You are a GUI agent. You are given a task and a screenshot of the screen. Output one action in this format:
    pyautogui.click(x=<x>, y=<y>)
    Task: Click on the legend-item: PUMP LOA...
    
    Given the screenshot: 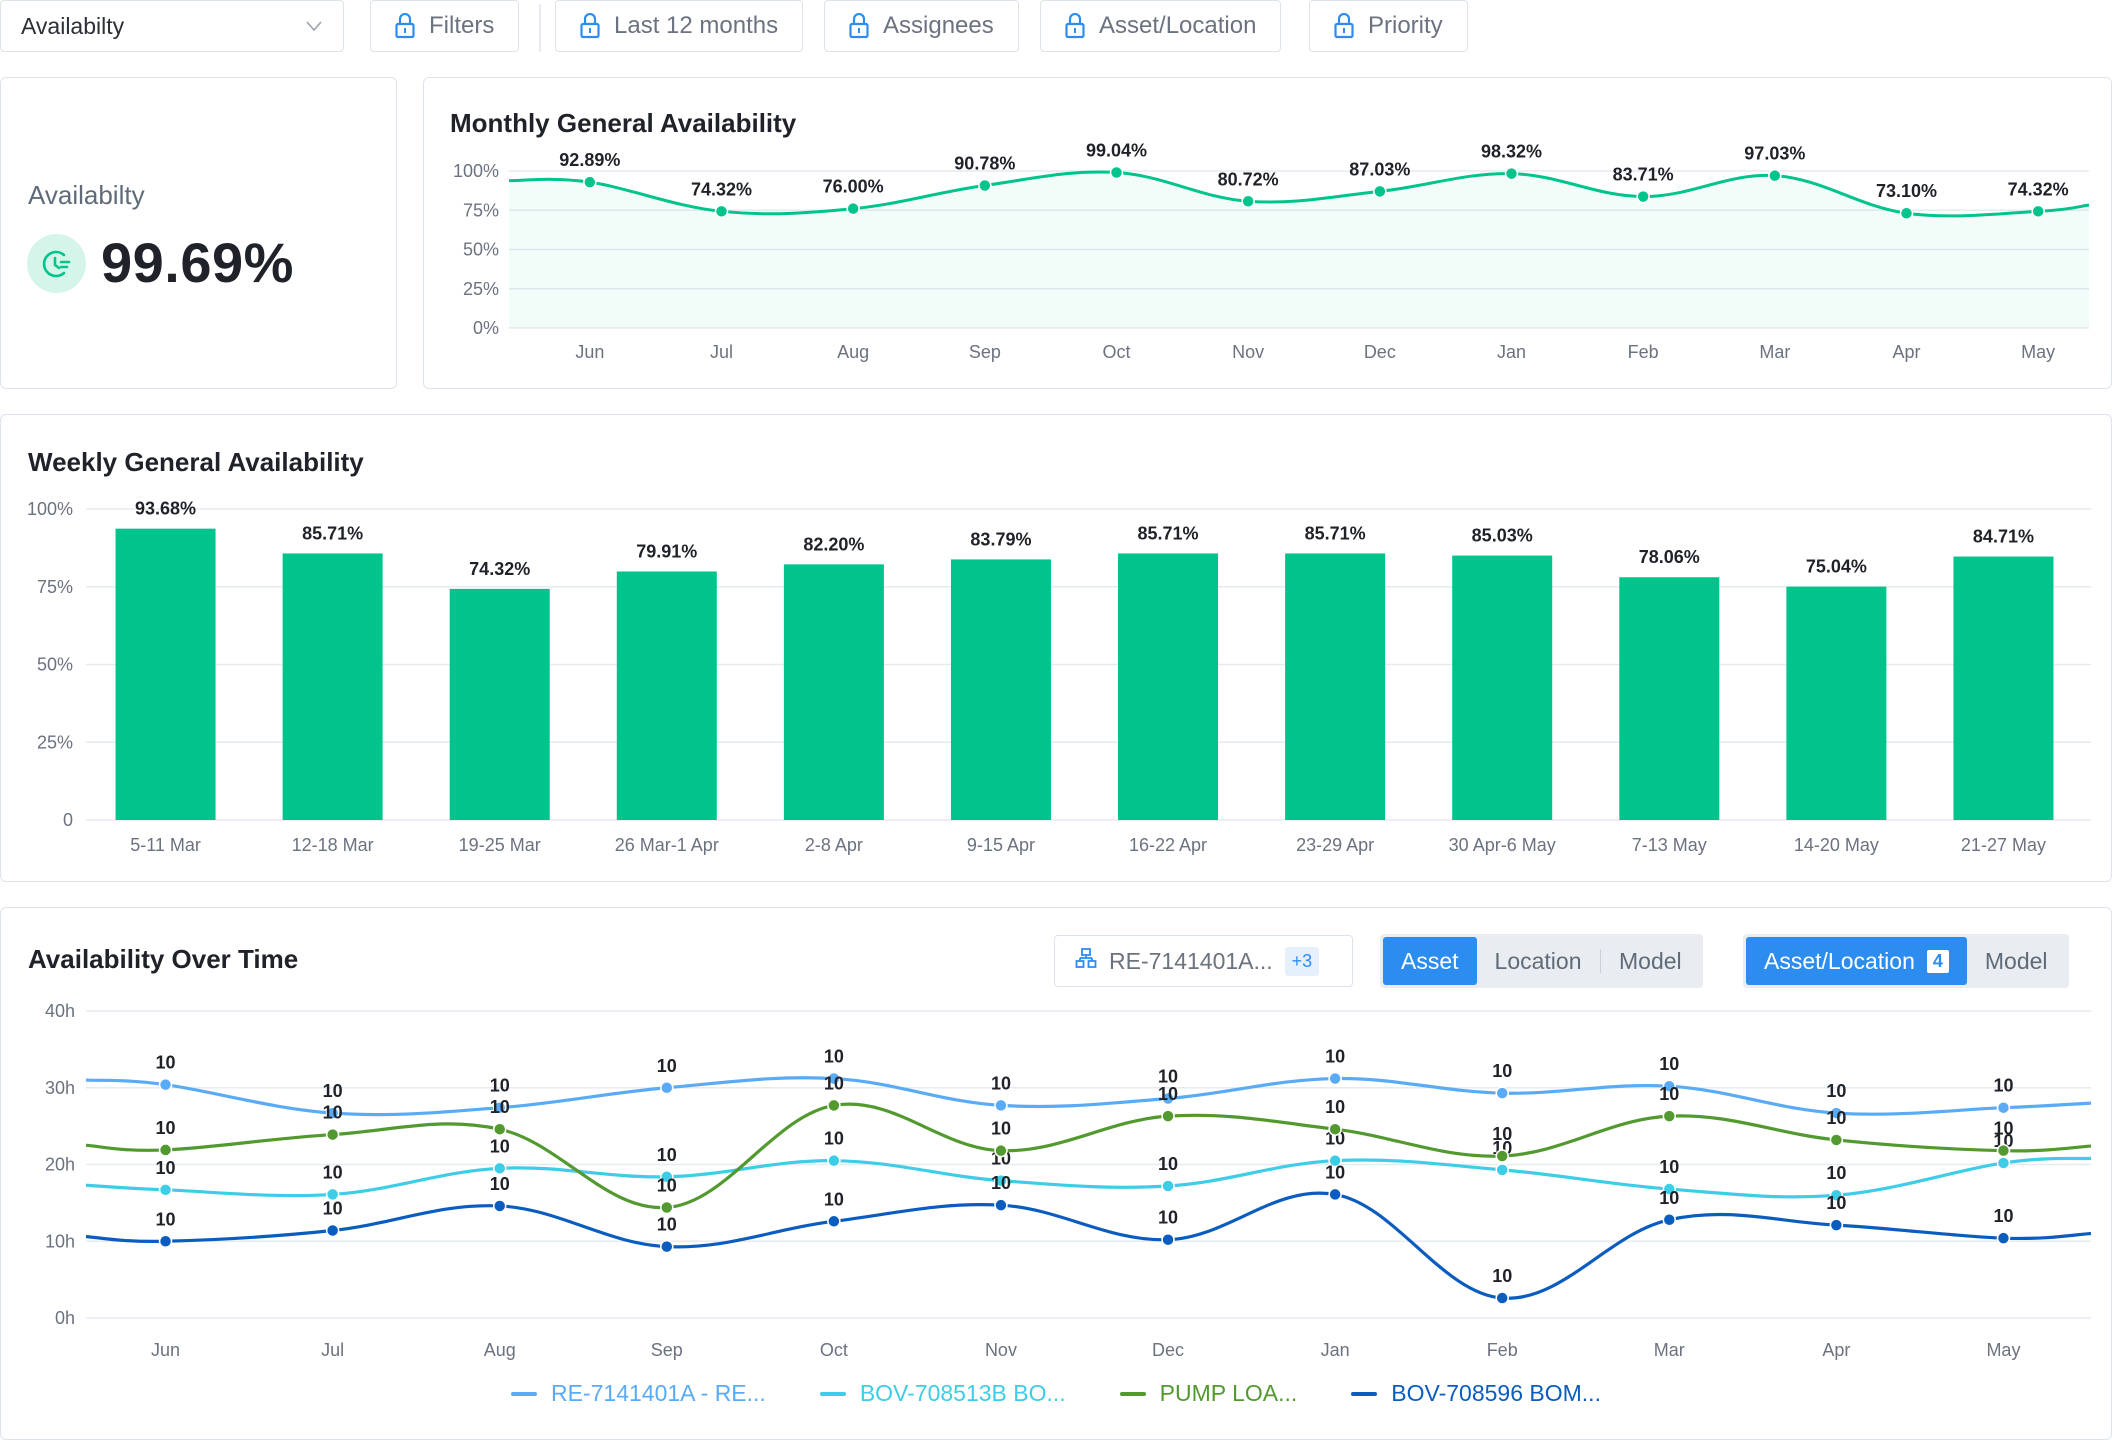 What is the action you would take?
    pyautogui.click(x=1208, y=1393)
    